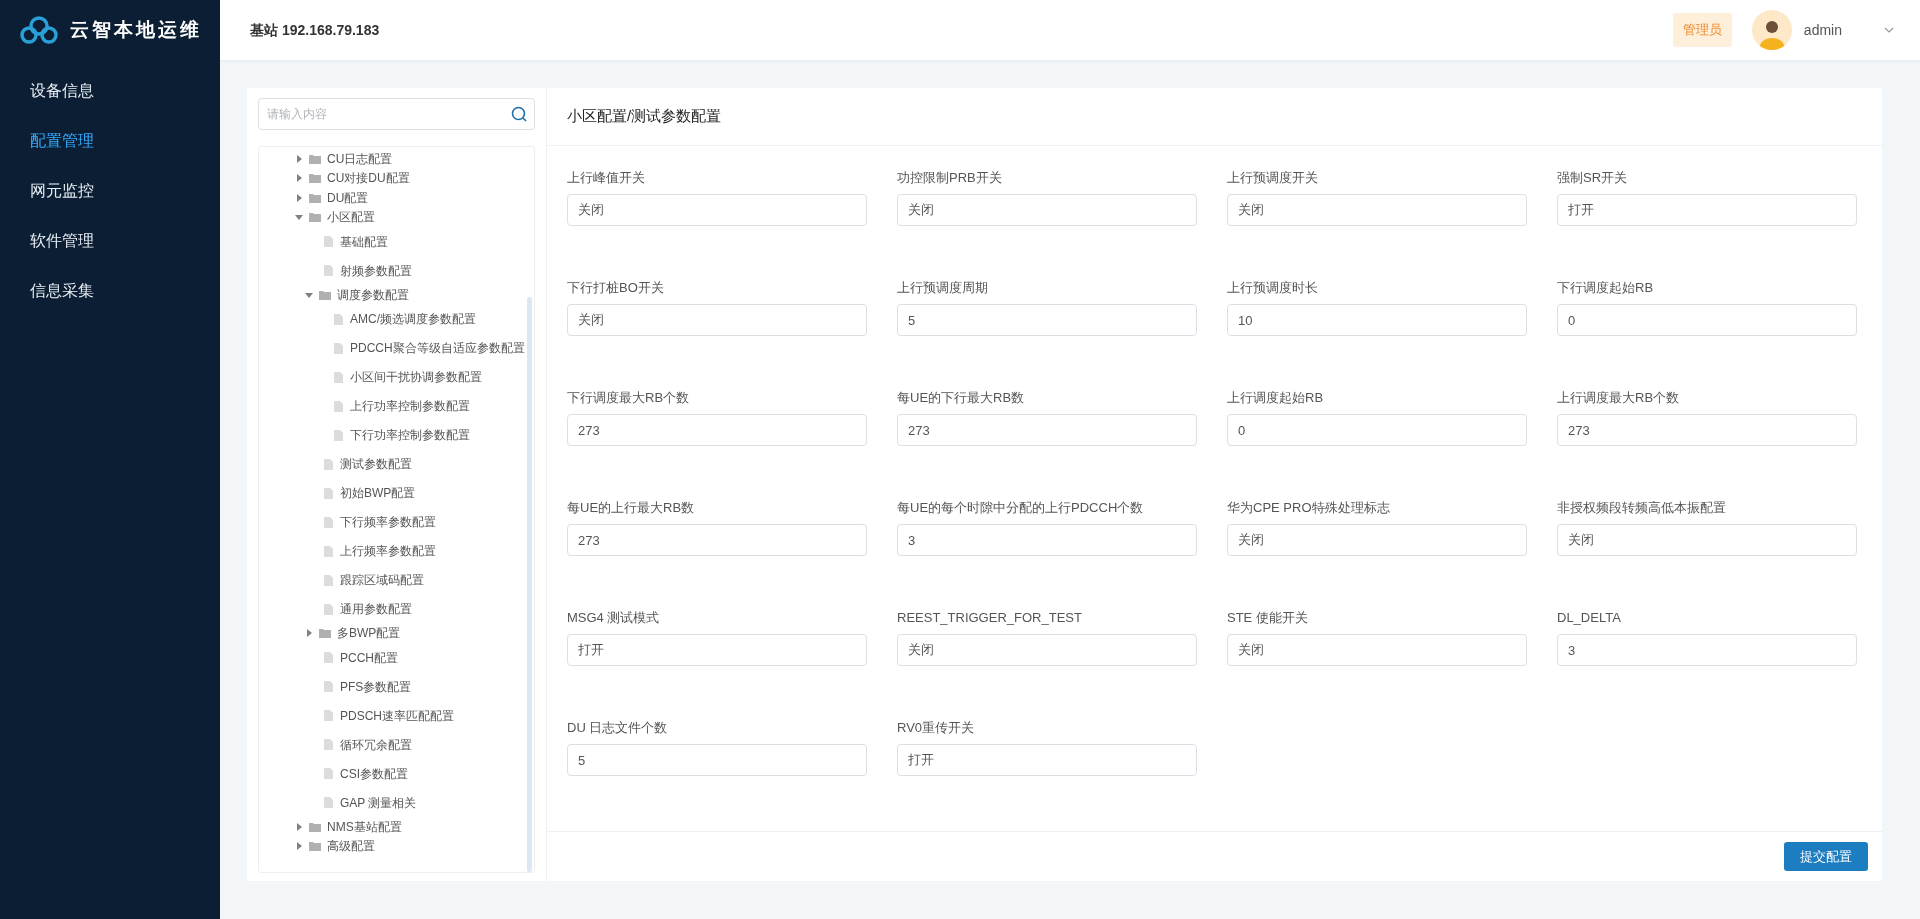  Describe the element at coordinates (369, 633) in the screenshot. I see `tree-item: 多BWP配置` at that location.